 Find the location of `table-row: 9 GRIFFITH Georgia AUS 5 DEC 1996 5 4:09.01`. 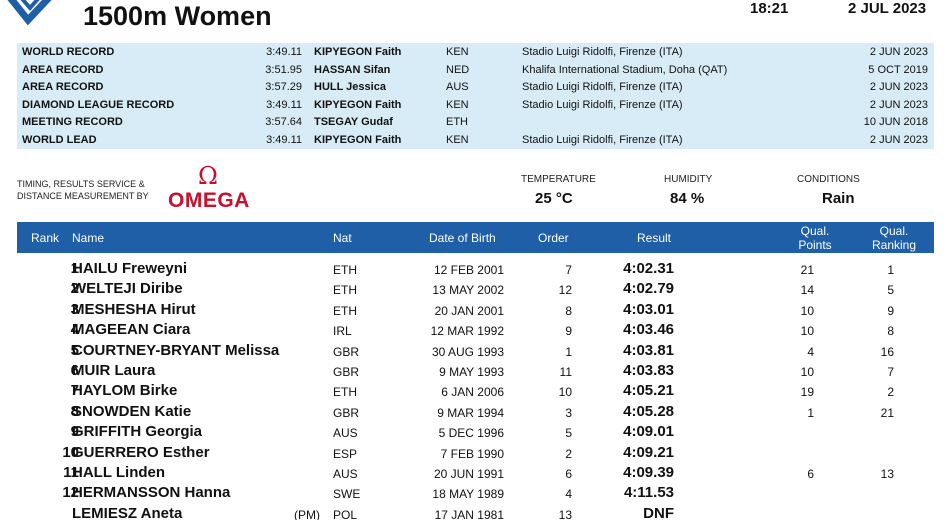

table-row: 9 GRIFFITH Georgia AUS 5 DEC 1996 5 4:09.01 is located at coordinates (475, 431).